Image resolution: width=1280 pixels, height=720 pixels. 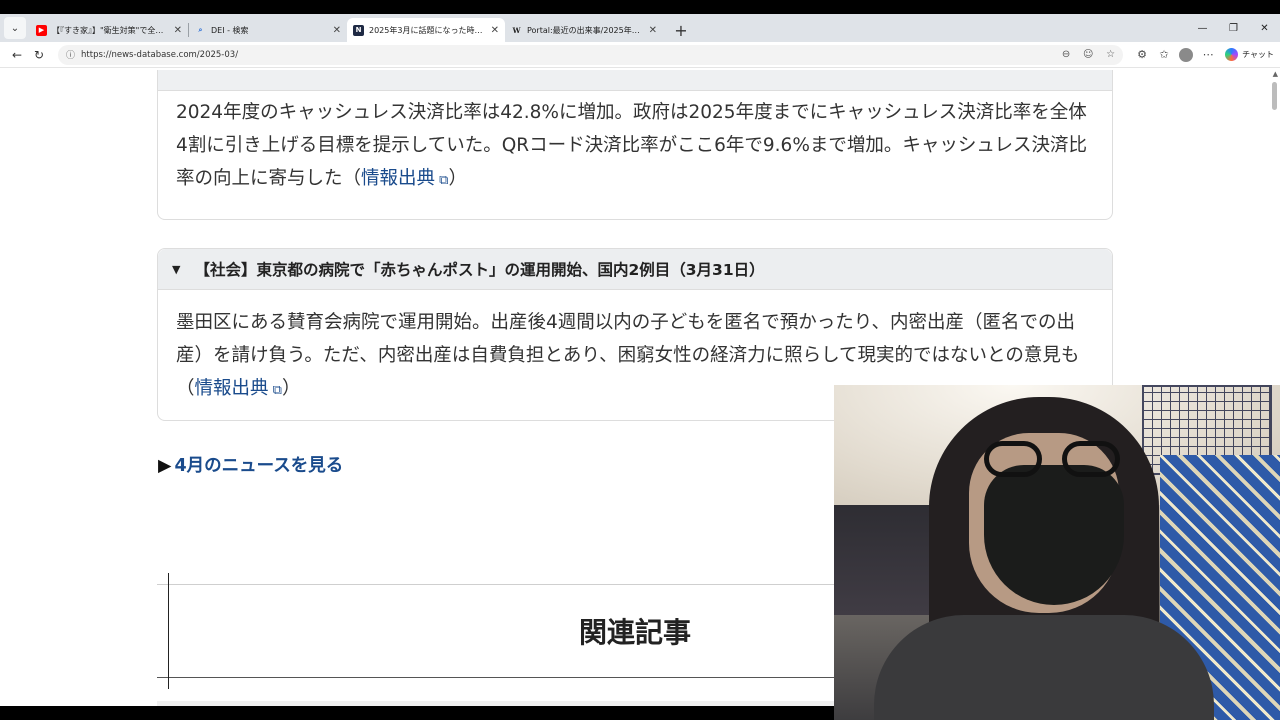 What do you see at coordinates (358, 30) in the screenshot?
I see `news-database-favicon-icon: N` at bounding box center [358, 30].